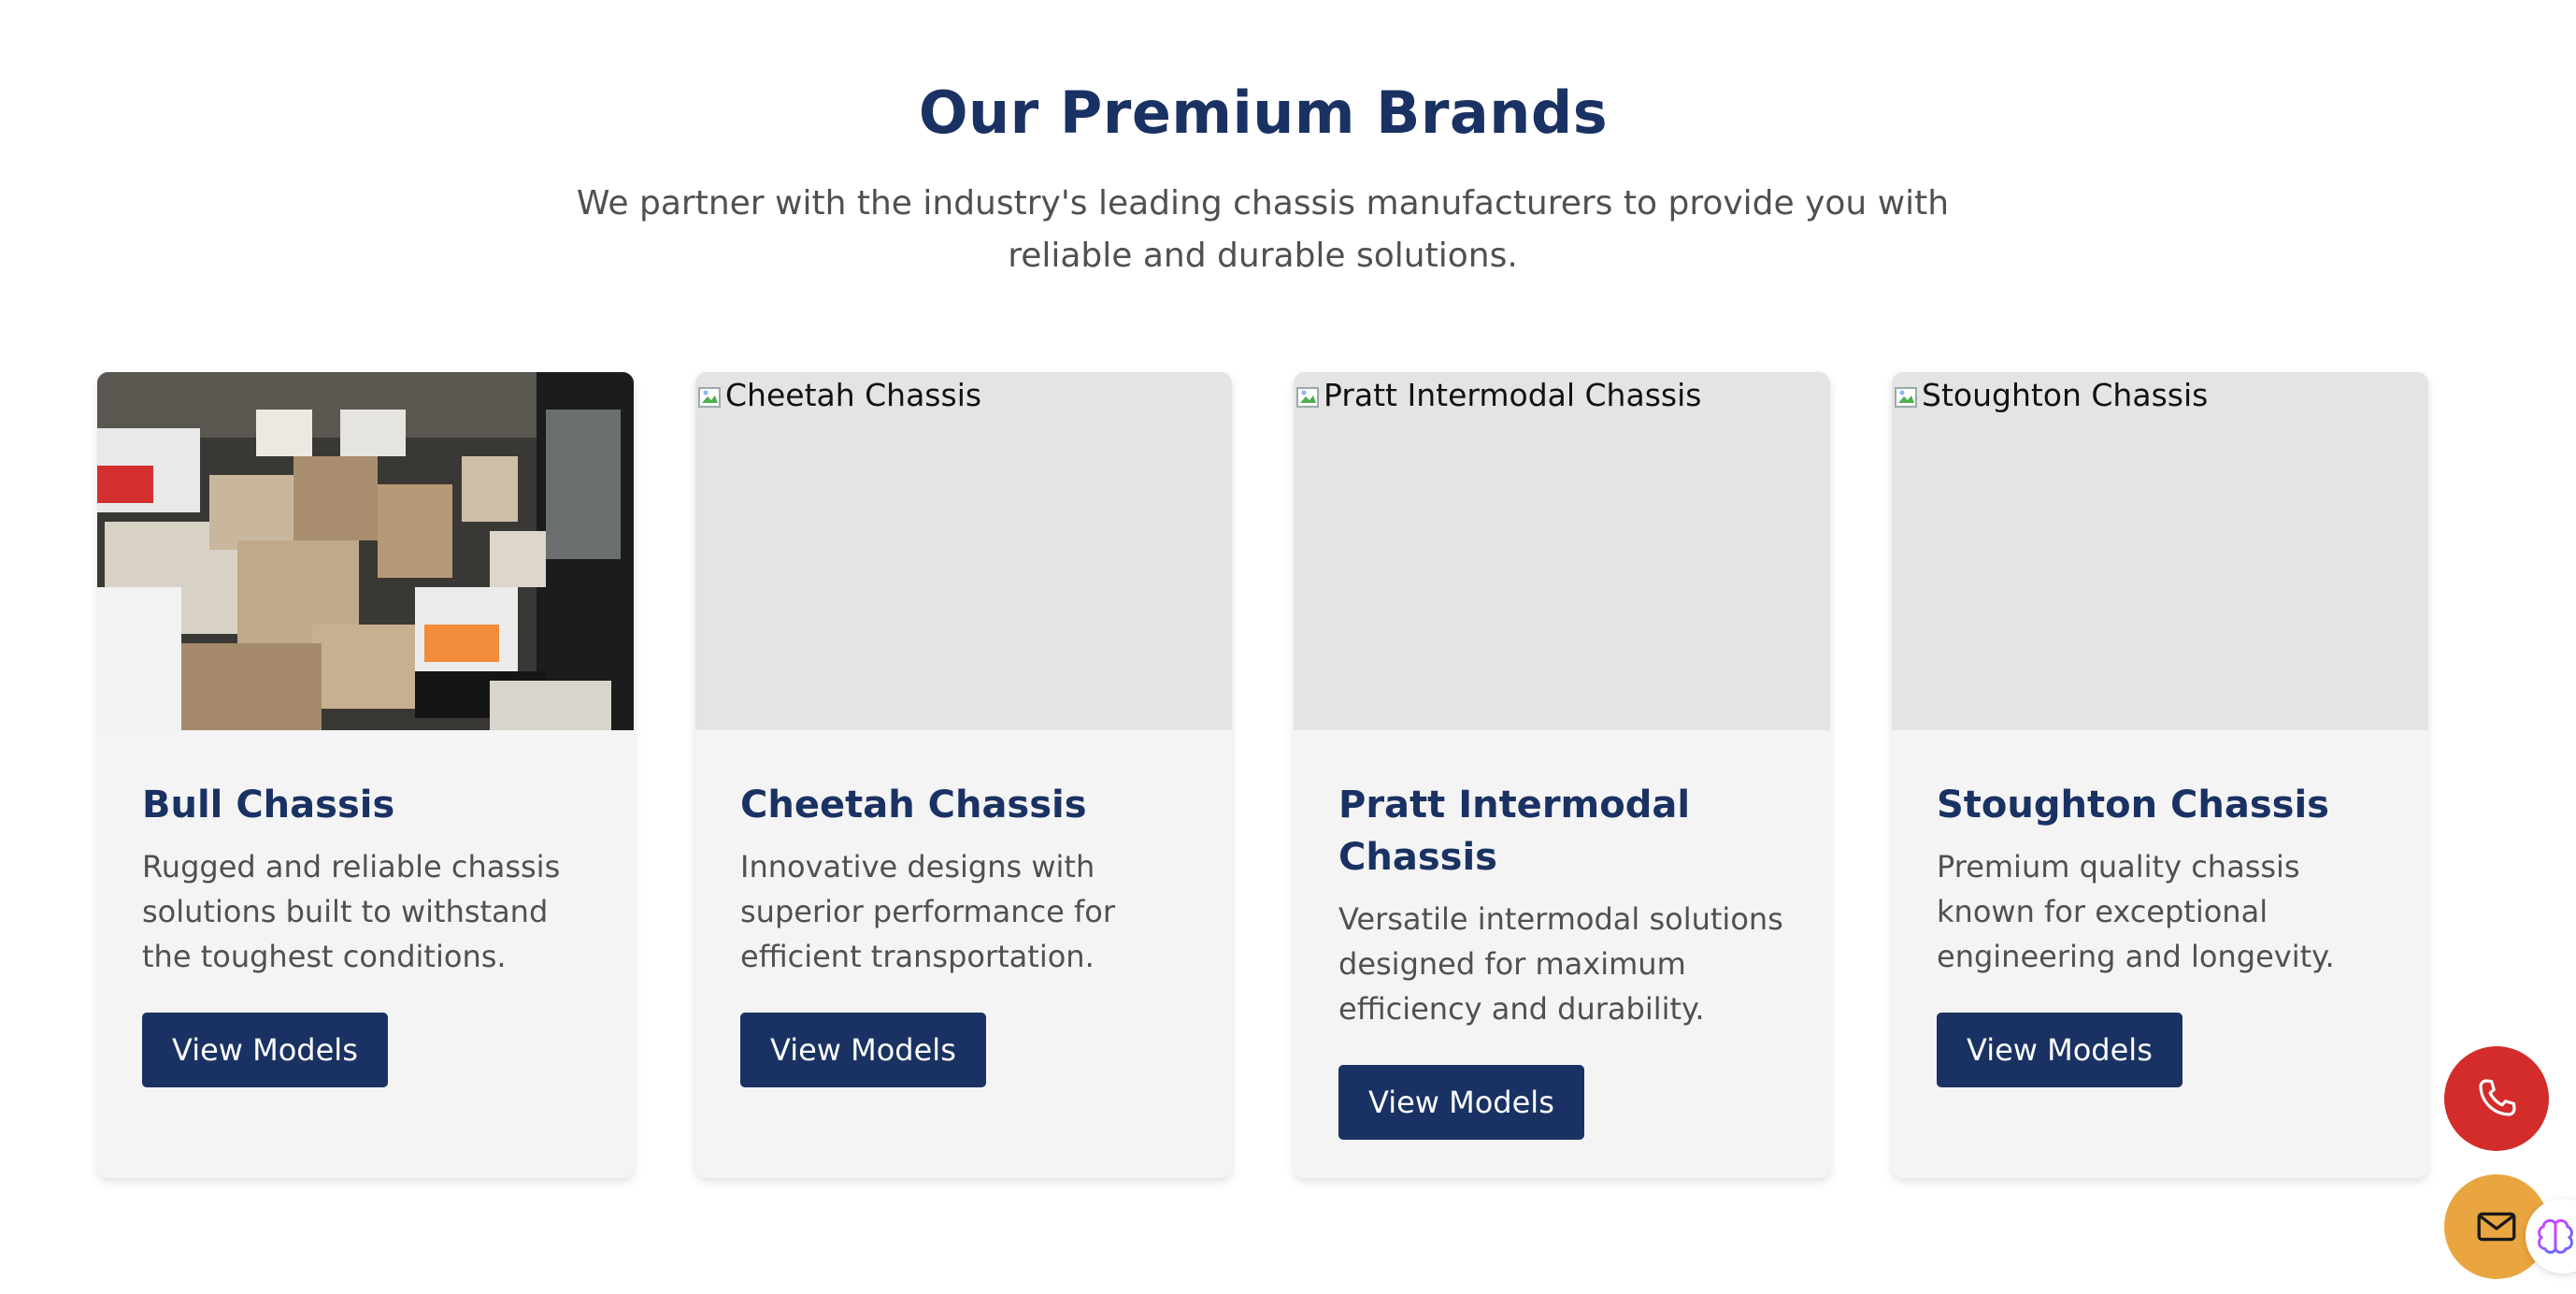  I want to click on boxes-photo, so click(365, 551).